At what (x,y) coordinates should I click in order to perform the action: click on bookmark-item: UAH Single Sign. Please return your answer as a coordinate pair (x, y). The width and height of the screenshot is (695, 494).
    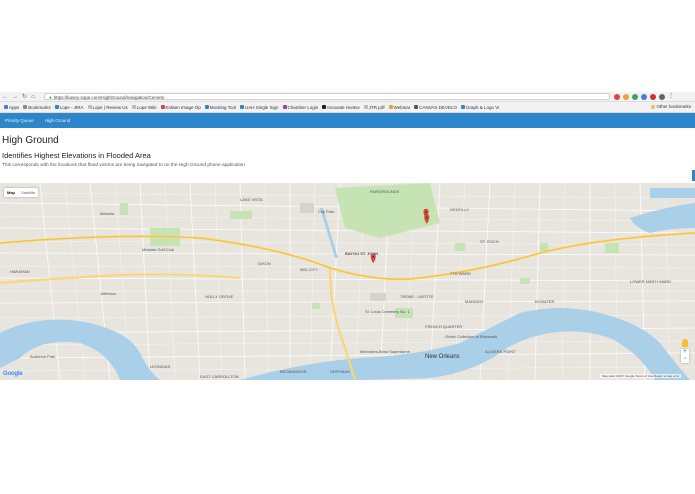
    Looking at the image, I should click on (259, 107).